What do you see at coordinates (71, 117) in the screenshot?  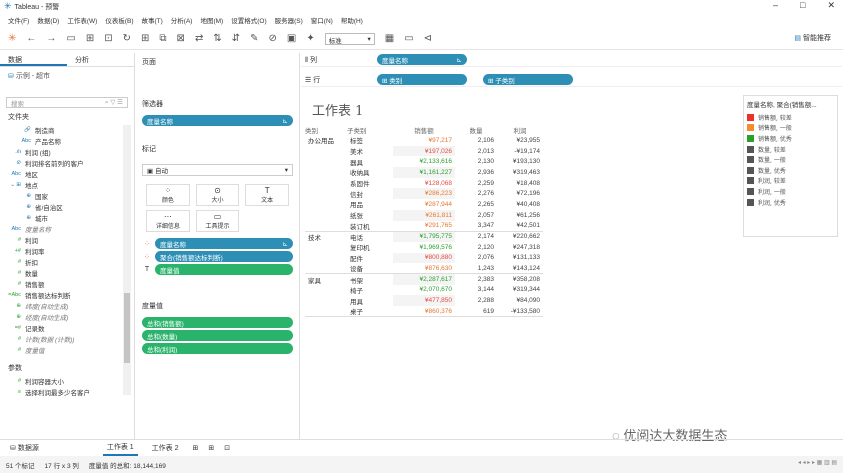 I see `folder-header: 文件夹` at bounding box center [71, 117].